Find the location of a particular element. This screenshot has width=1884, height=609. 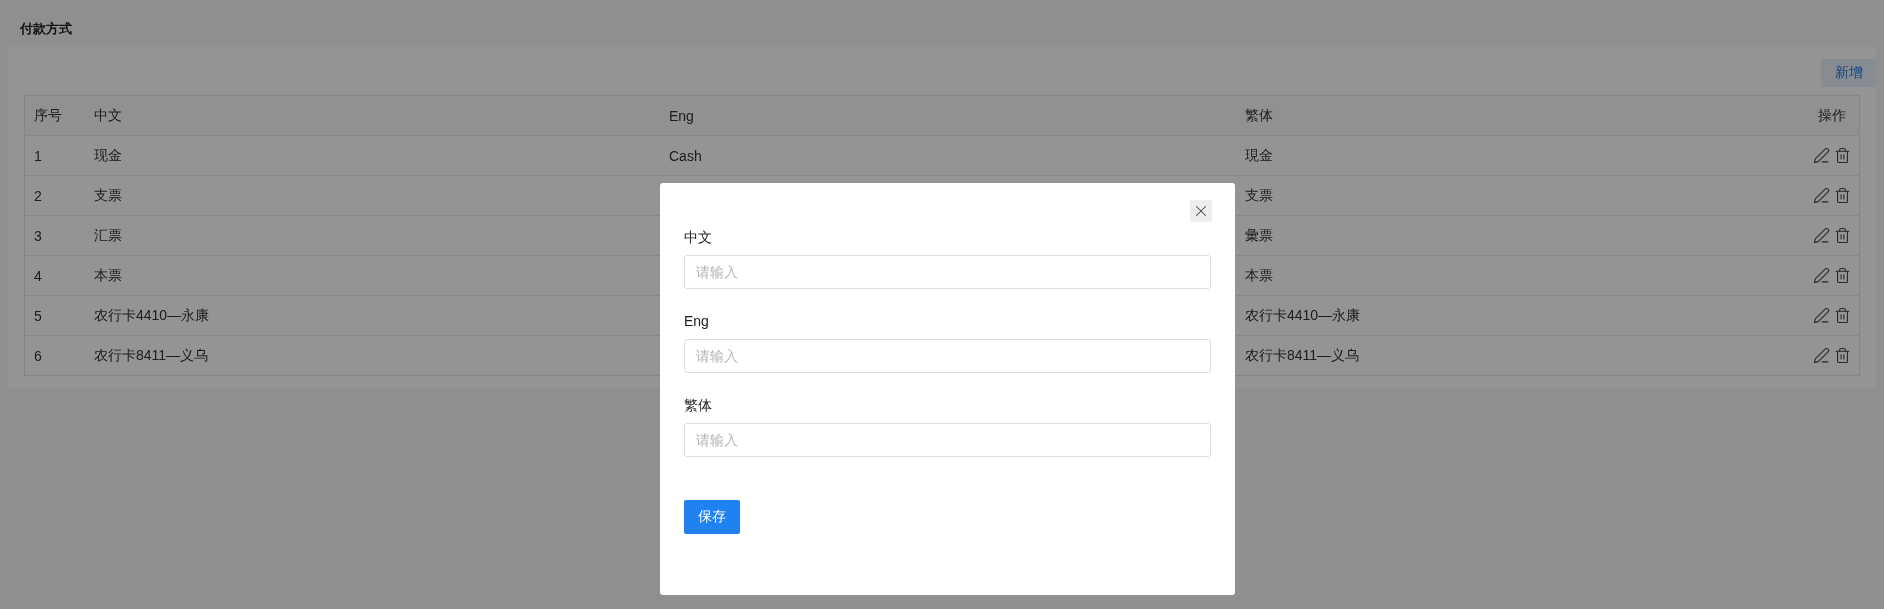

column-header: Eng is located at coordinates (681, 115).